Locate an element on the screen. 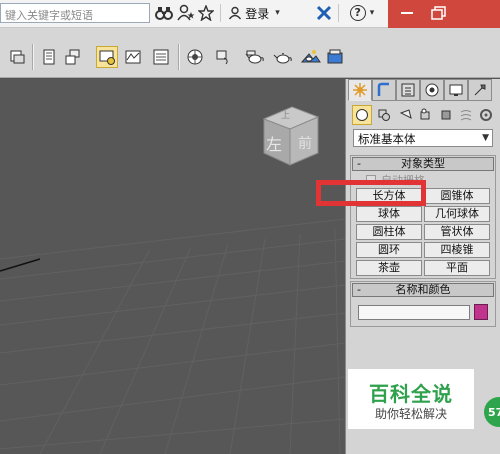 The image size is (500, 454). main-toolbar is located at coordinates (250, 53).